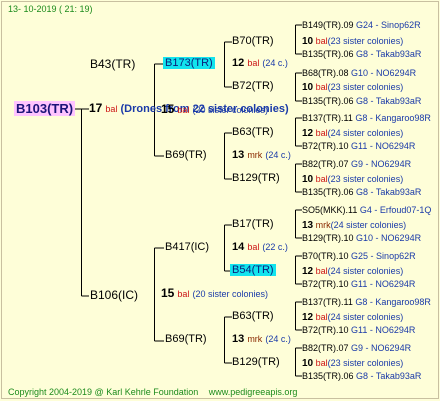 This screenshot has height=401, width=440. I want to click on gen4-row-9: B129(TR).10 G10 - NO6294R, so click(361, 238).